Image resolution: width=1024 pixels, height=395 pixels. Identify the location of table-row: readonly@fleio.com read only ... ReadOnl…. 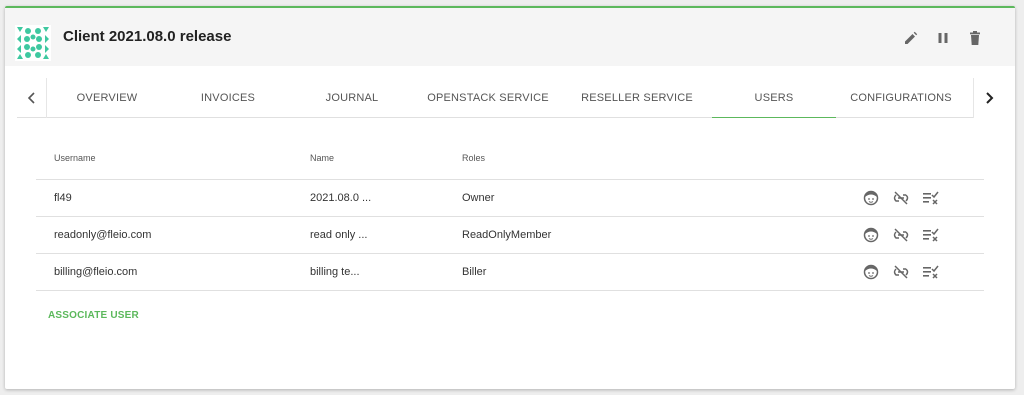
(510, 235).